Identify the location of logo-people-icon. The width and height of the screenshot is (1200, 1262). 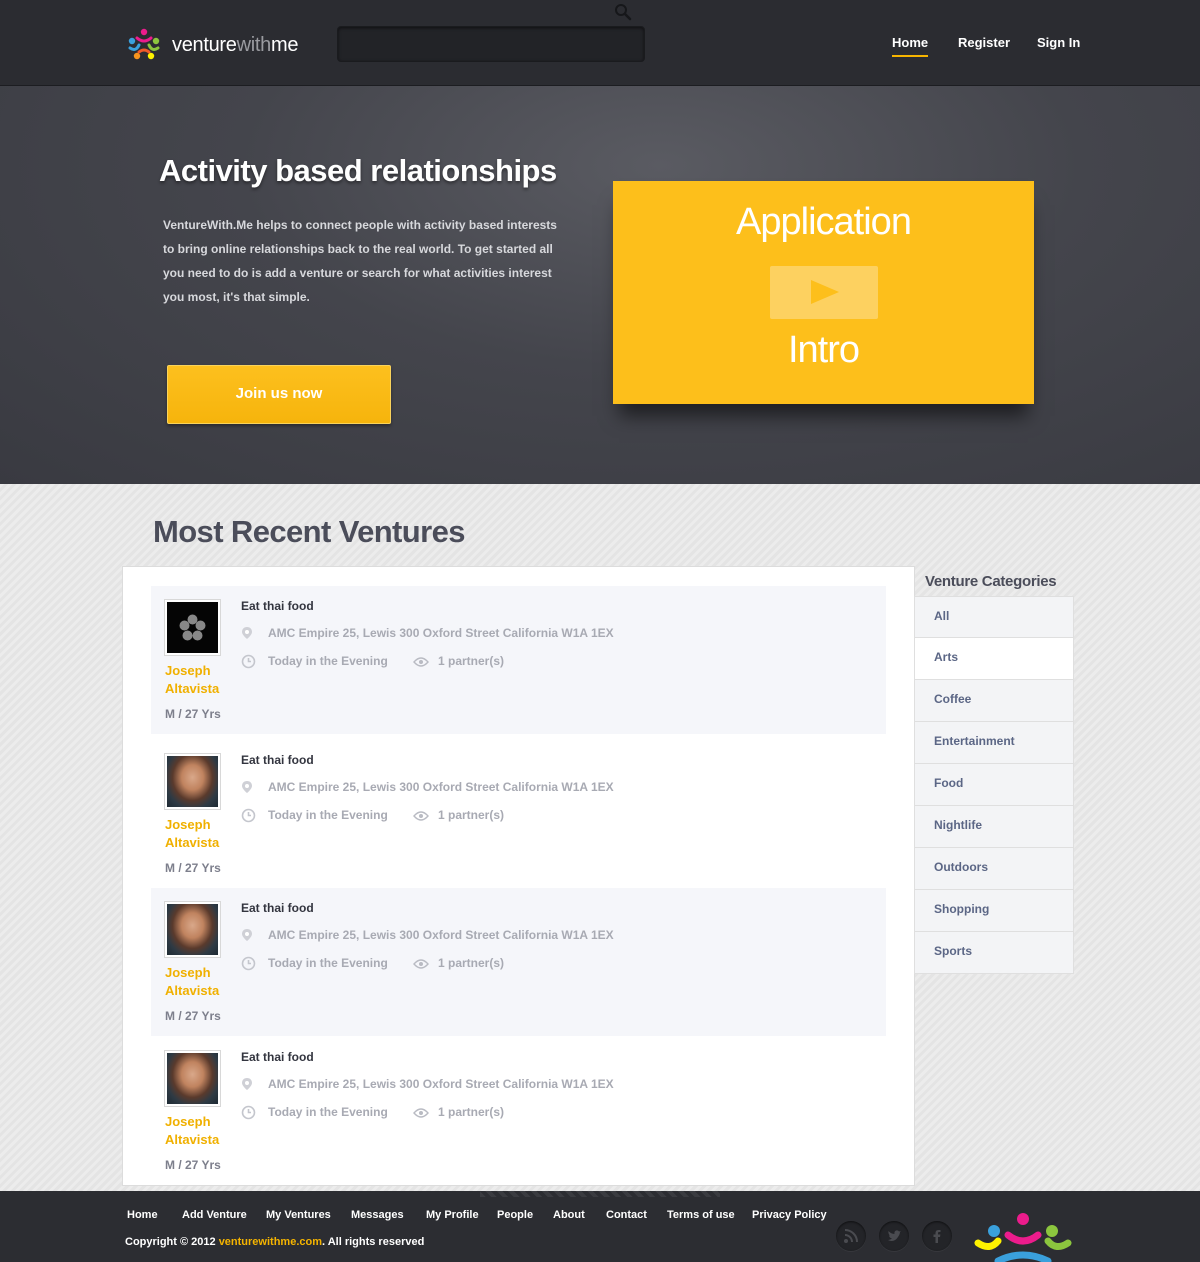
(144, 44).